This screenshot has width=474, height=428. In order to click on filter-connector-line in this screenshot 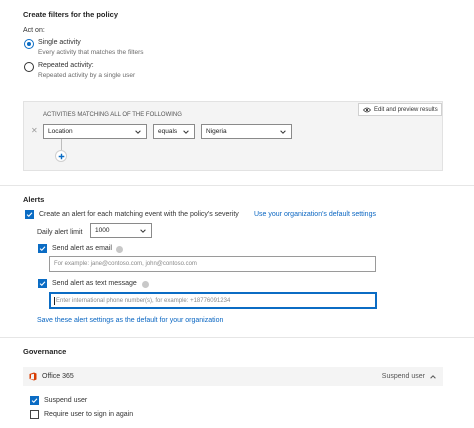, I will do `click(61, 144)`.